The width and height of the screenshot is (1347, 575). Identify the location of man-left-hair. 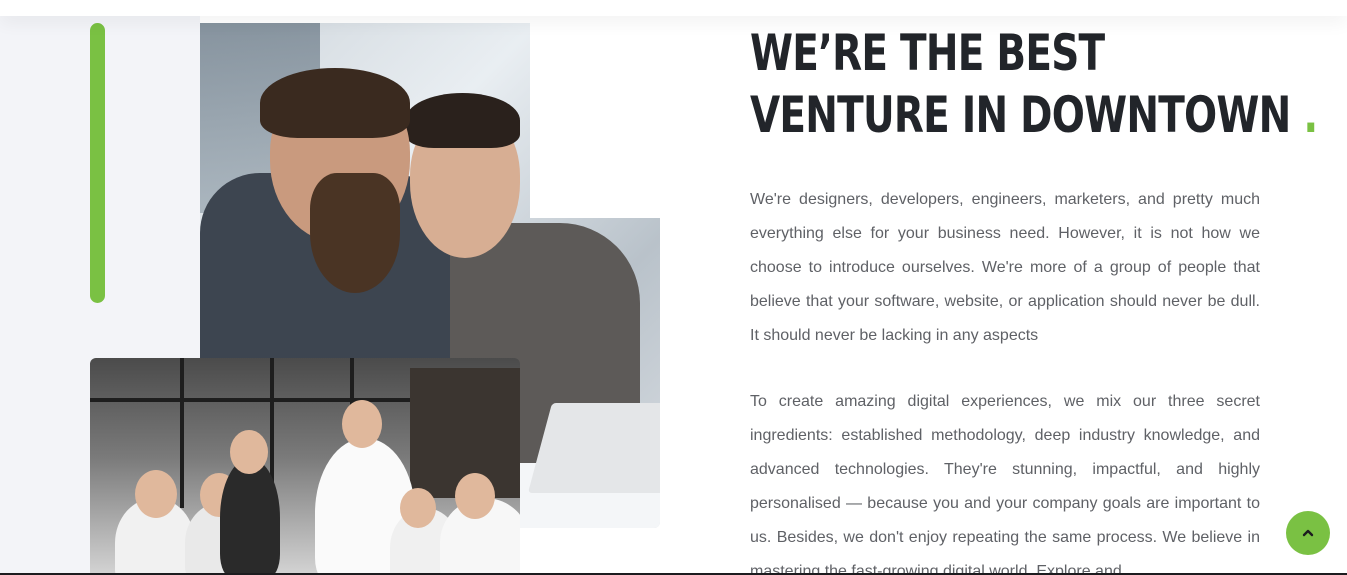
(335, 103).